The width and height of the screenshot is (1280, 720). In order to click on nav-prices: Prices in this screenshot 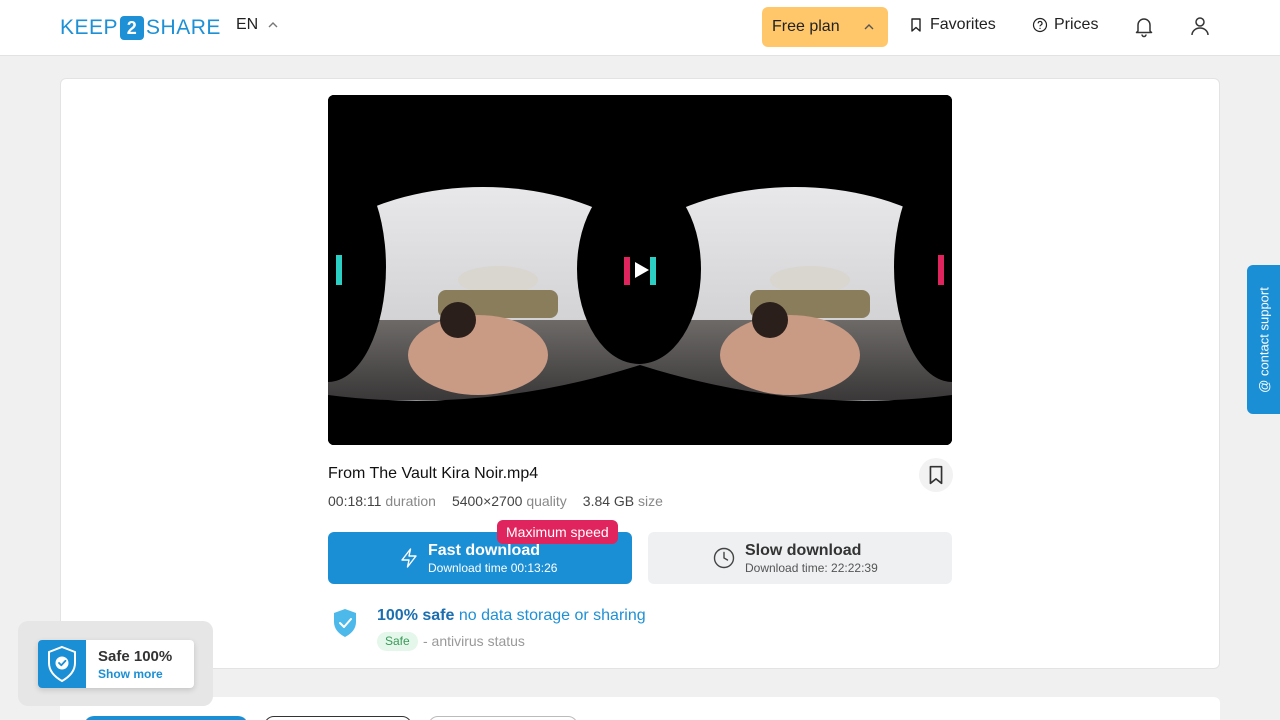, I will do `click(1065, 25)`.